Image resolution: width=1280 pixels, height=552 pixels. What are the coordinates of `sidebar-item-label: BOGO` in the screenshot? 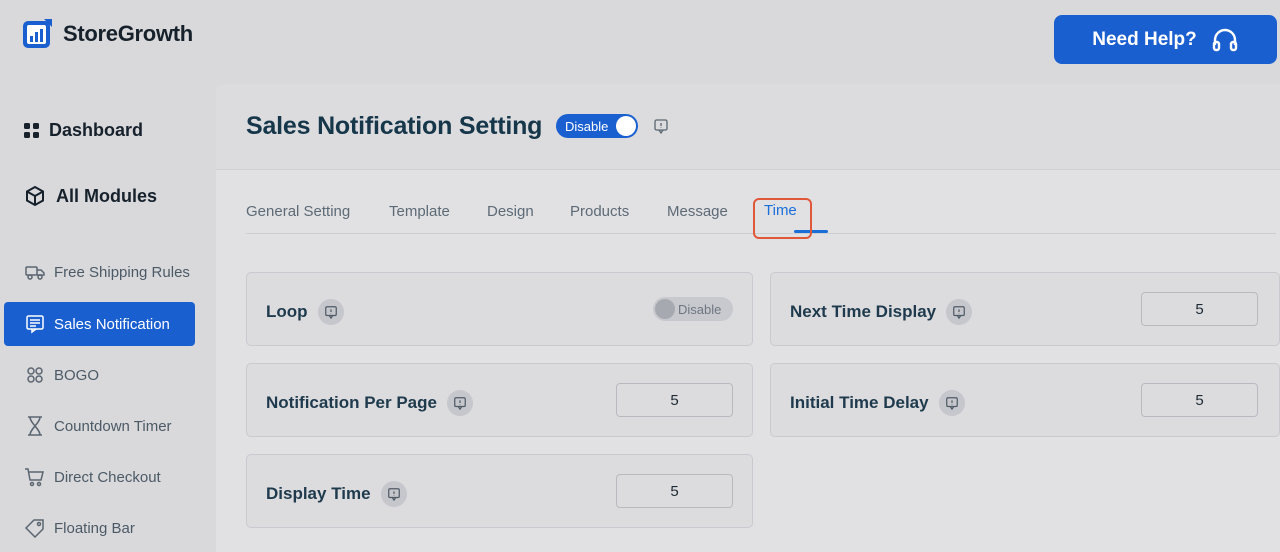 It's located at (77, 375).